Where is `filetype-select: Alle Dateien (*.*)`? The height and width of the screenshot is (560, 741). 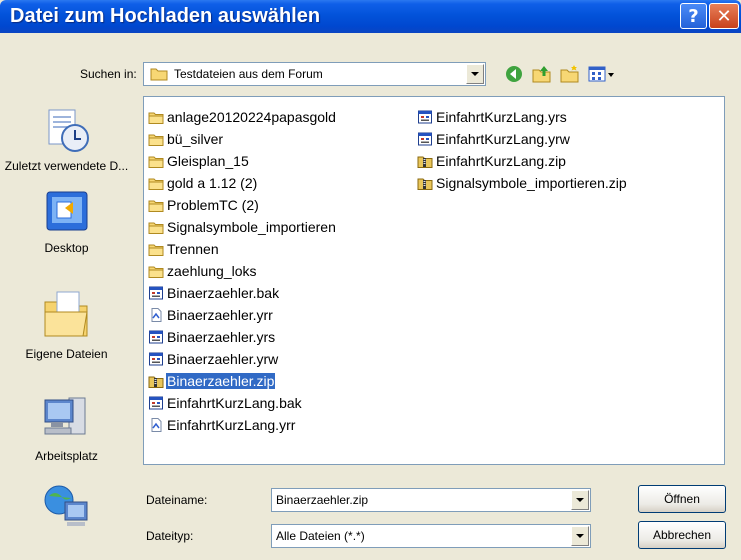 filetype-select: Alle Dateien (*.*) is located at coordinates (431, 536).